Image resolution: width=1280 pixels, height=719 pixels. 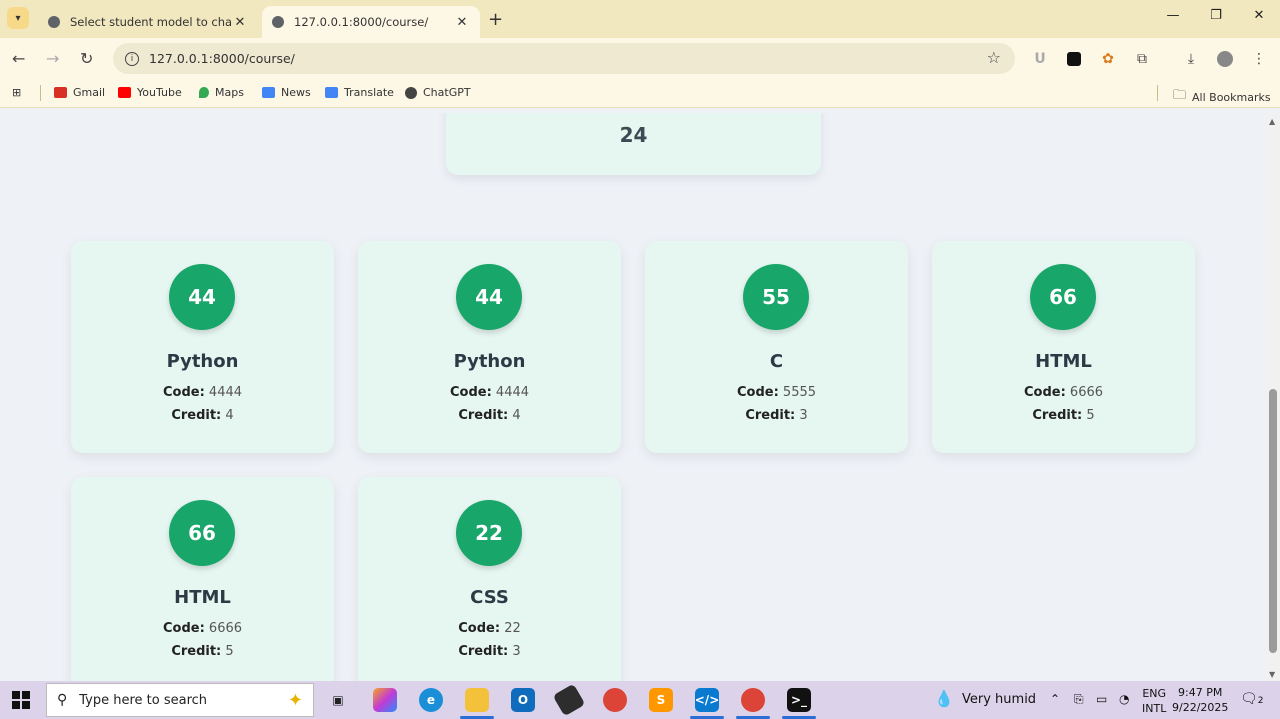 What do you see at coordinates (661, 700) in the screenshot?
I see `sublime-text-icon: S` at bounding box center [661, 700].